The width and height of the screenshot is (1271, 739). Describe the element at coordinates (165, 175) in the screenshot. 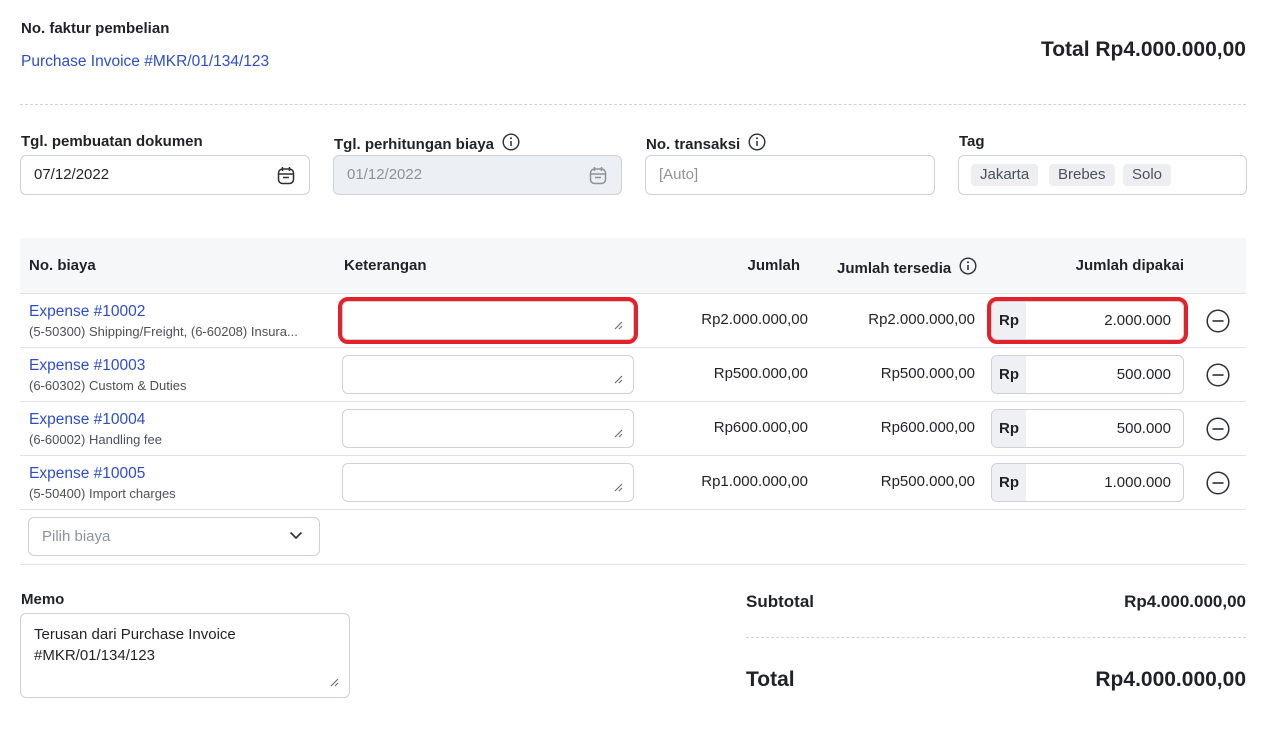

I see `doc-date-input: 07/12/2022` at that location.